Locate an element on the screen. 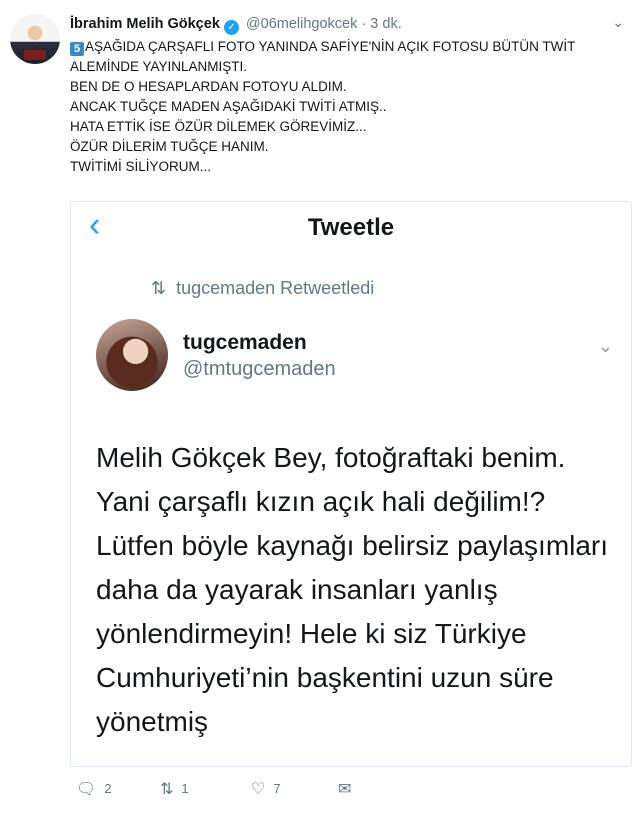  chevron-down-icon: ⌄ is located at coordinates (618, 22).